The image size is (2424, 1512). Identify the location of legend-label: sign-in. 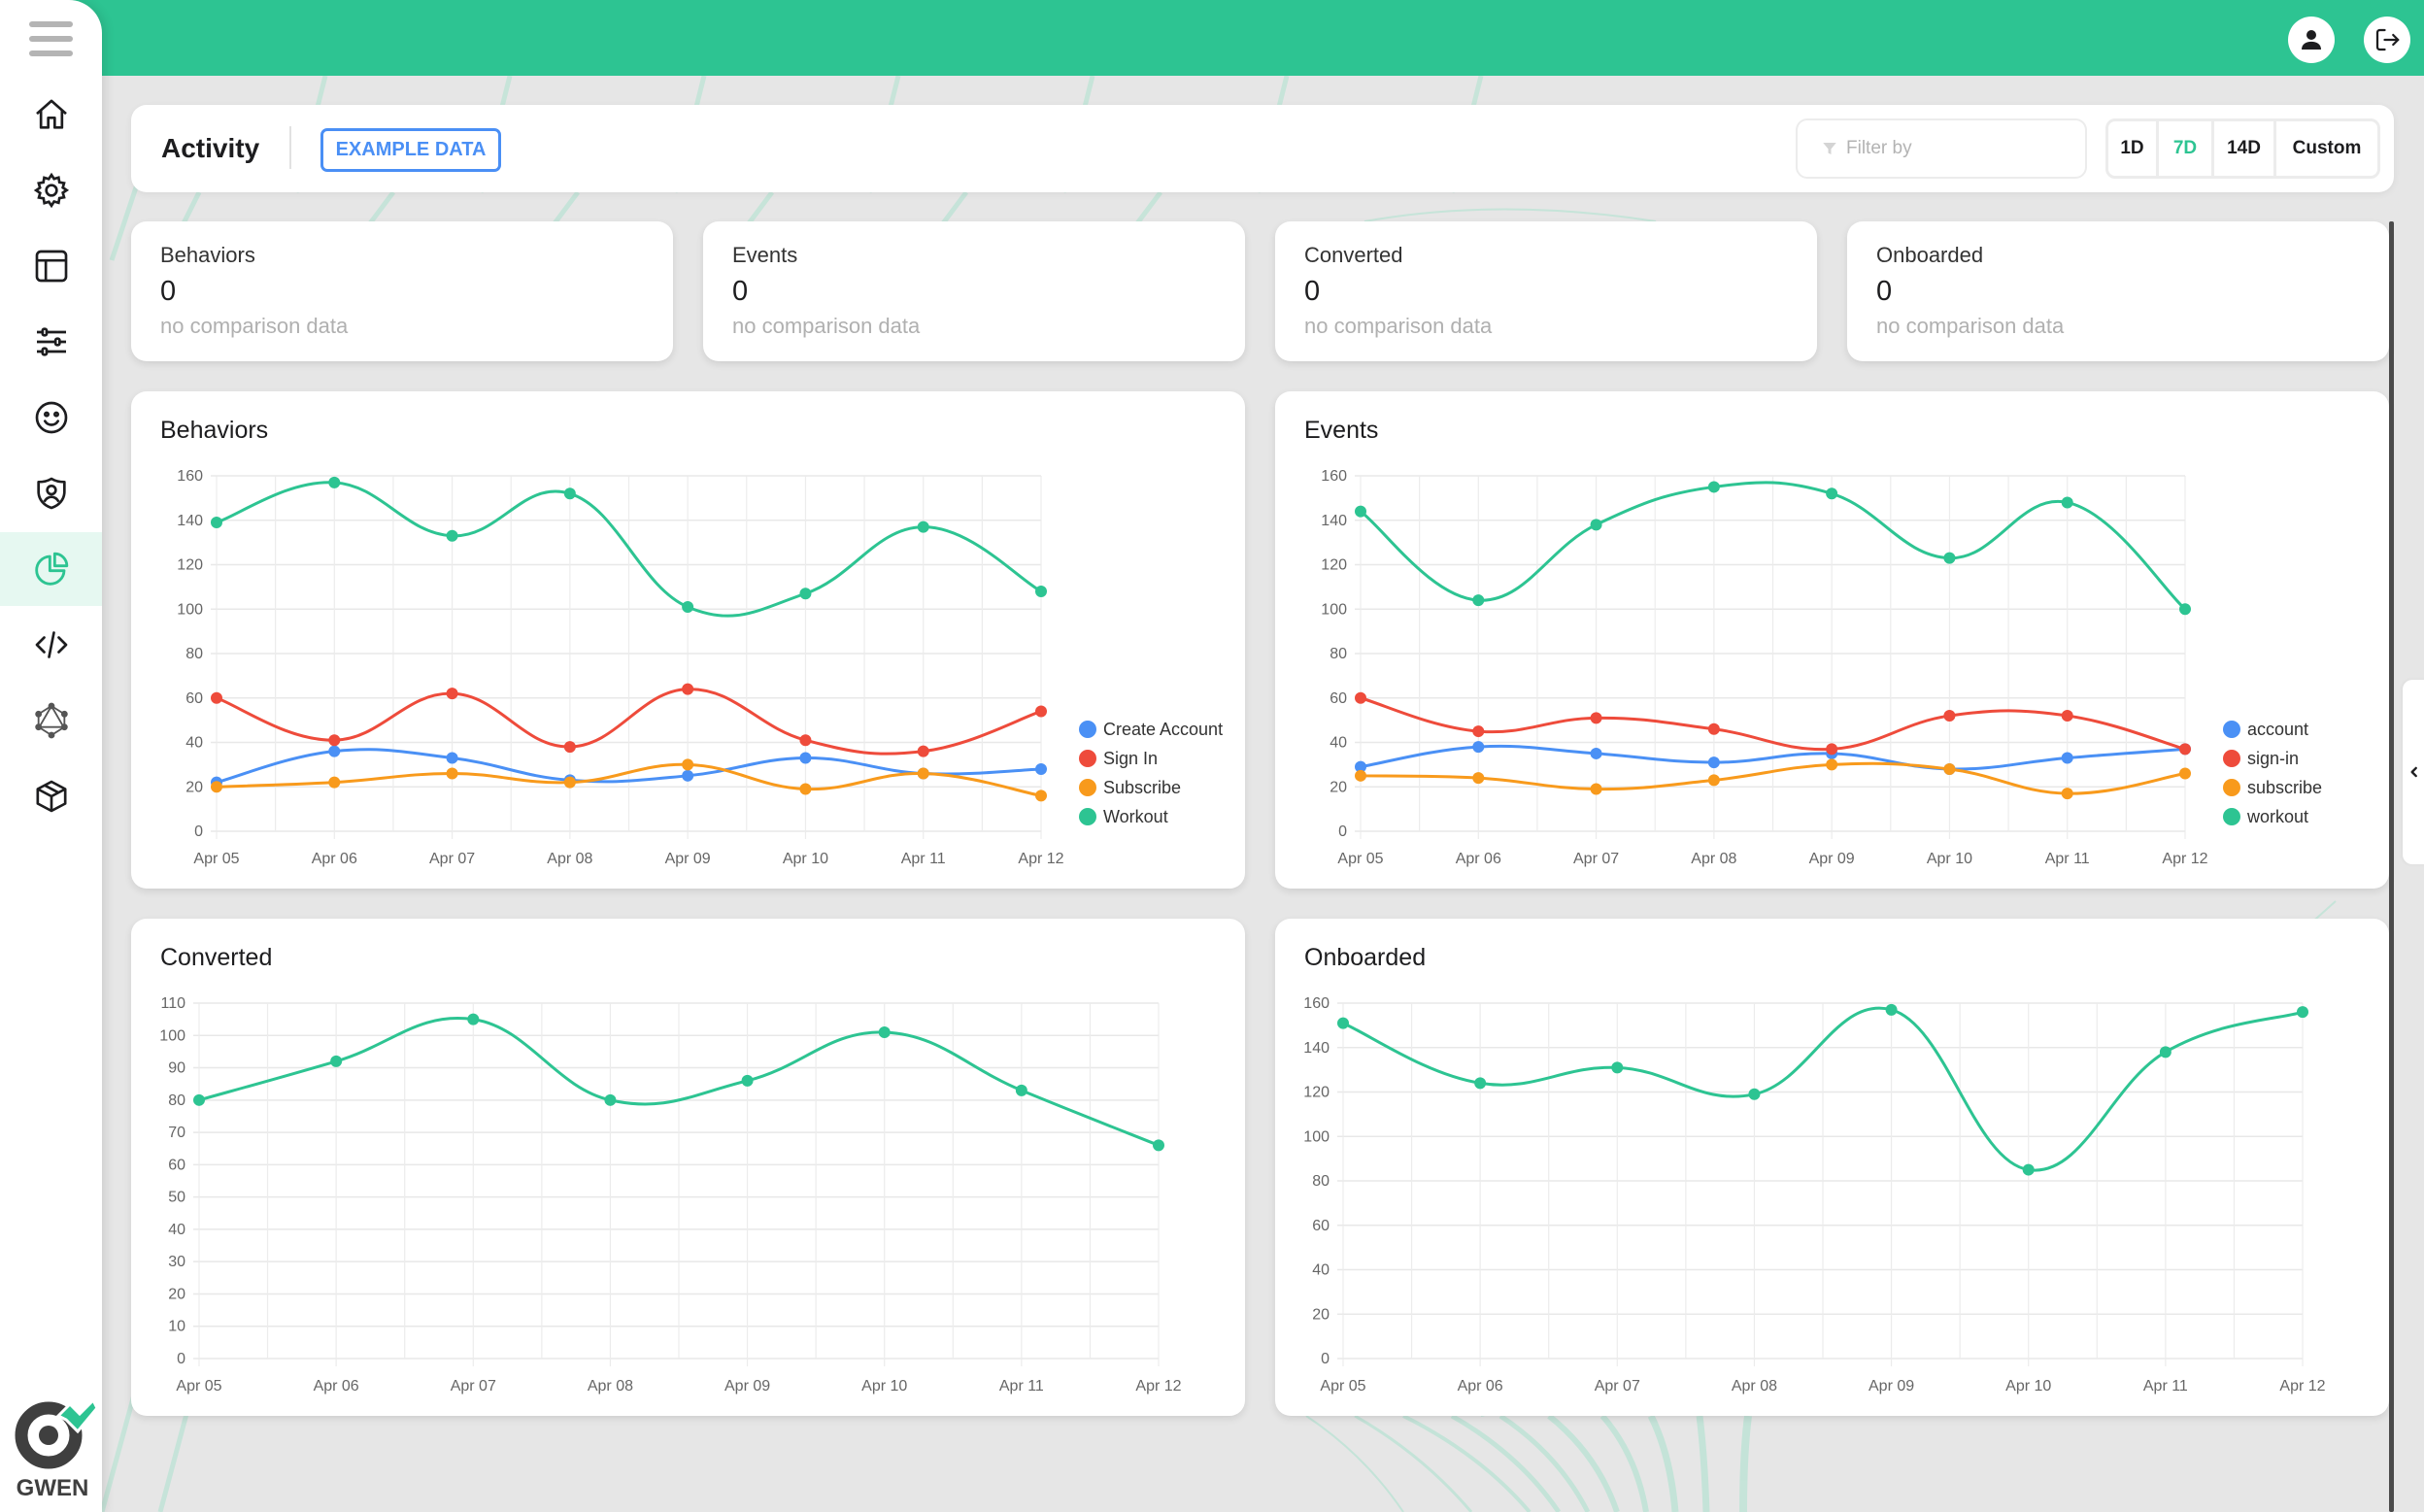
(2273, 758).